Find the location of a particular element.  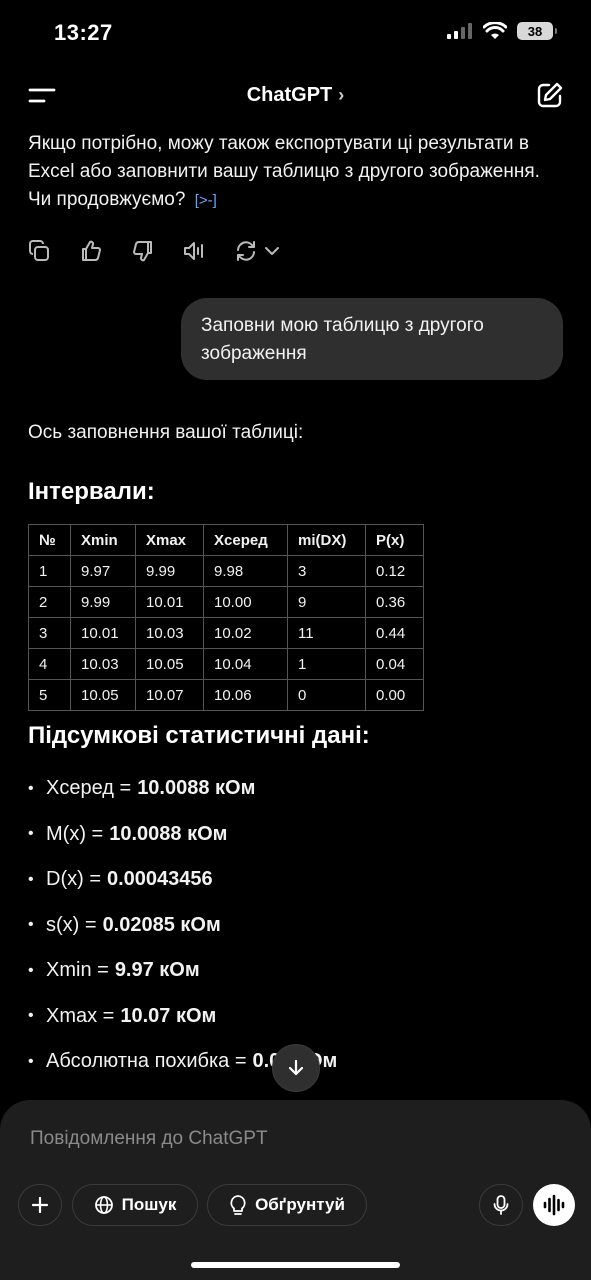

table-cell: 0 is located at coordinates (326, 695).